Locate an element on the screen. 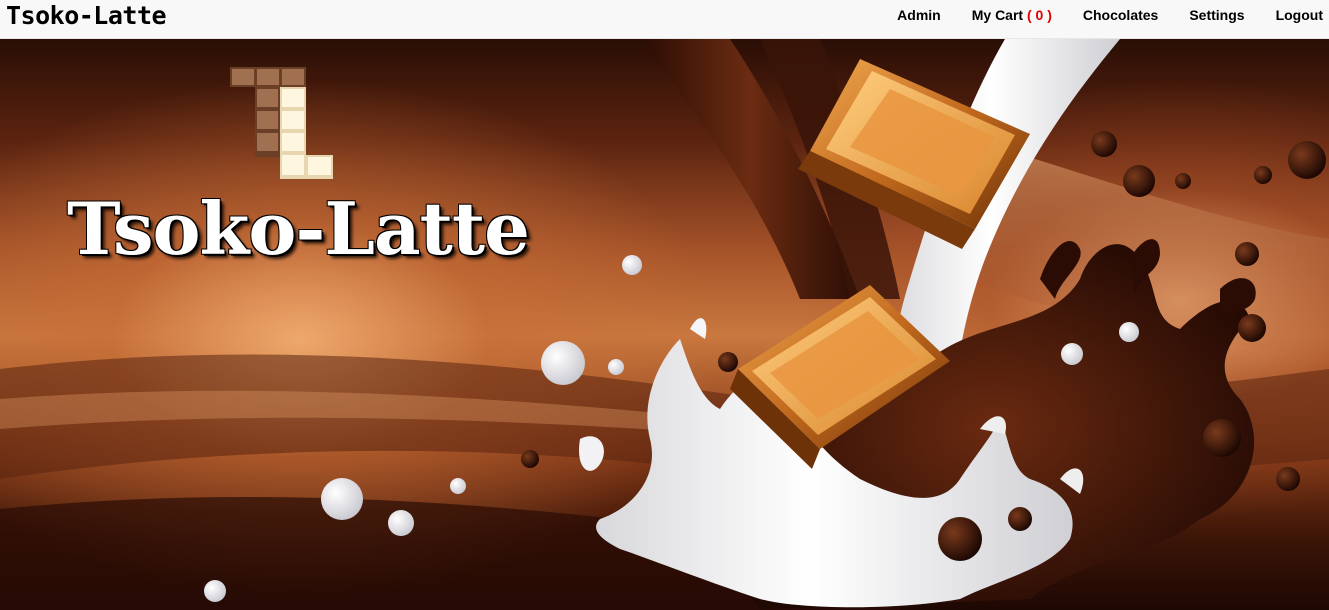  nav-cart-link: My Cart ( 0 ) is located at coordinates (1012, 15).